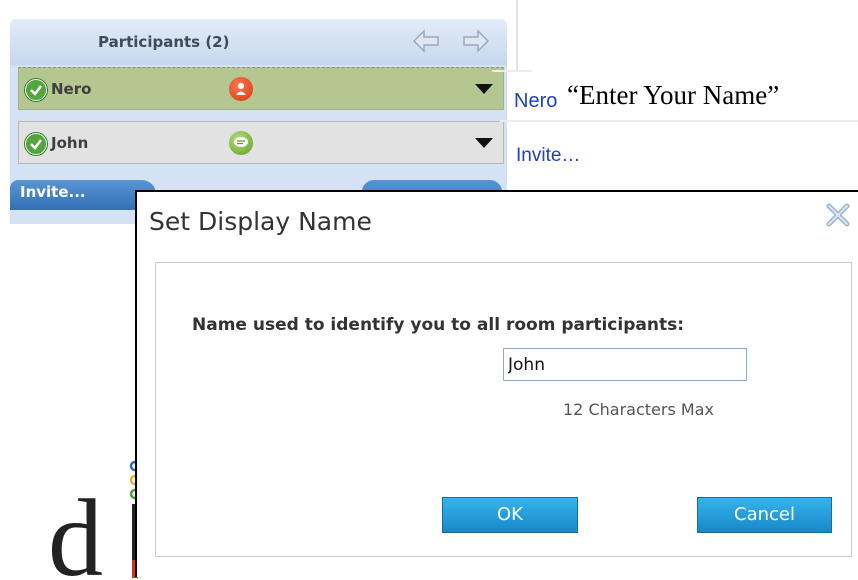 This screenshot has height=580, width=858. I want to click on participant-row-nero: Nero, so click(261, 88).